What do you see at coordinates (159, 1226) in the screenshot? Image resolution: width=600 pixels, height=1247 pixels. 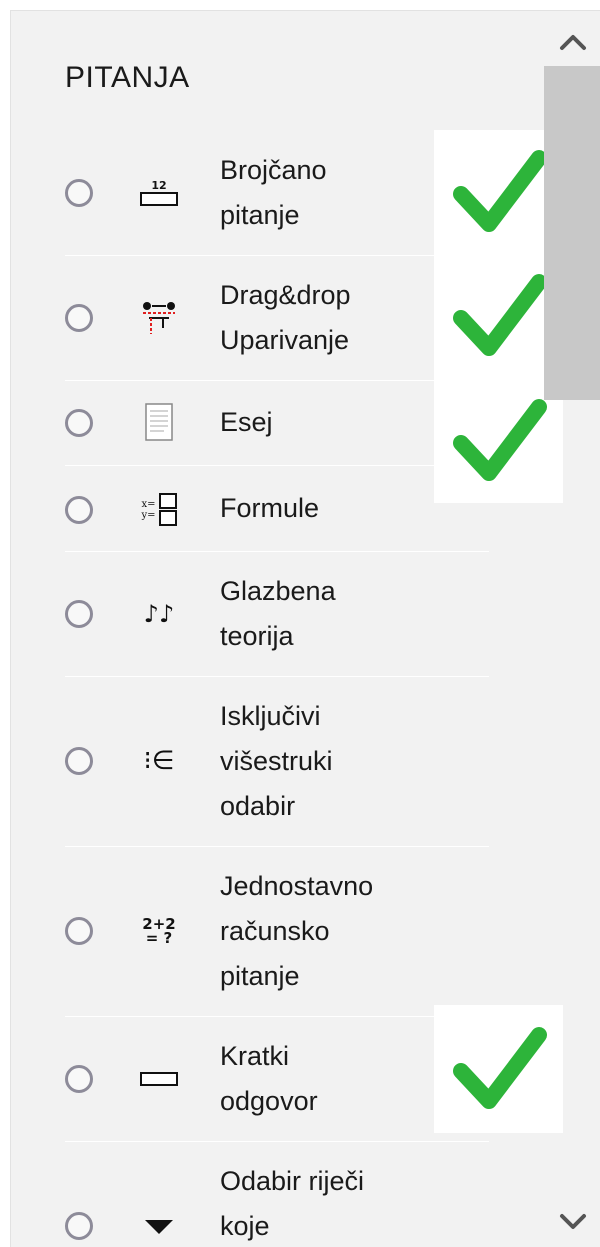 I see `select-missing-words-icon` at bounding box center [159, 1226].